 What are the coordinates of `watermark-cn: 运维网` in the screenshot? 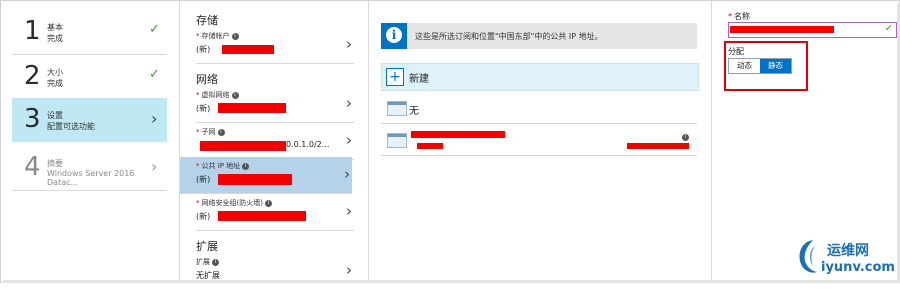 It's located at (848, 251).